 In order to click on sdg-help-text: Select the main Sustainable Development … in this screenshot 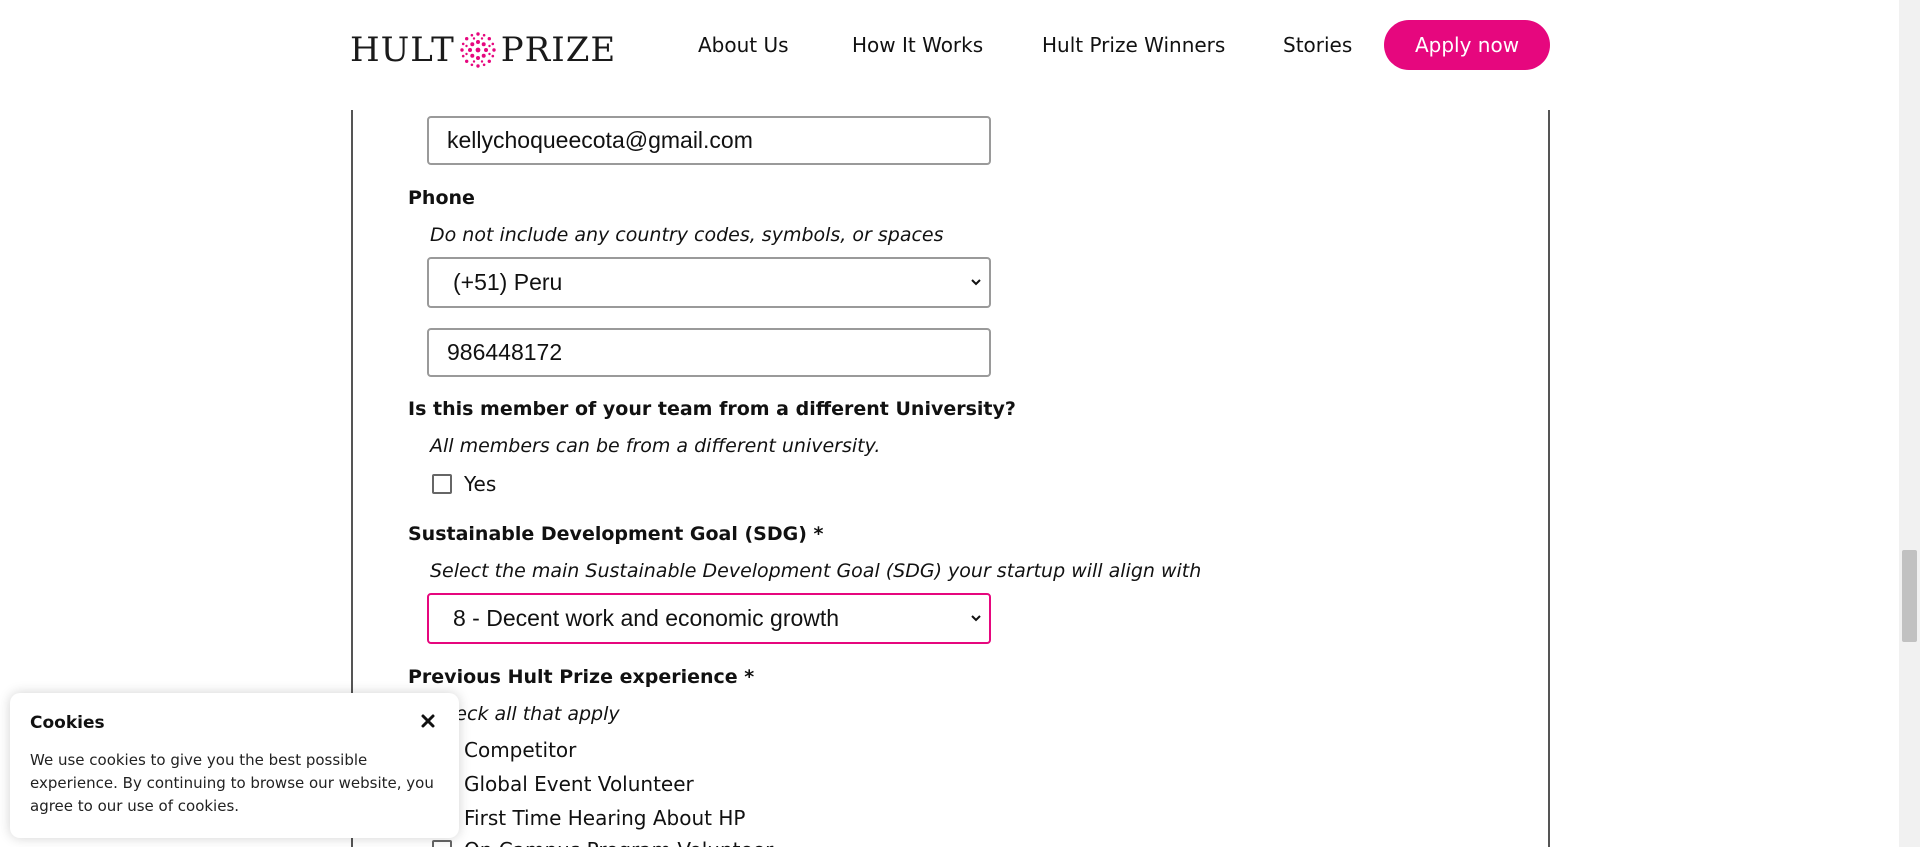, I will do `click(816, 571)`.